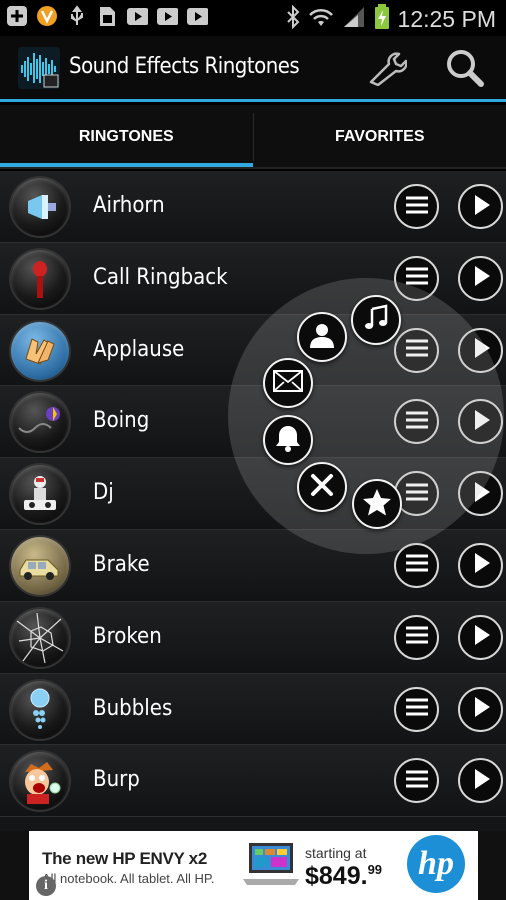  What do you see at coordinates (46, 886) in the screenshot?
I see `ad-info-icon: i` at bounding box center [46, 886].